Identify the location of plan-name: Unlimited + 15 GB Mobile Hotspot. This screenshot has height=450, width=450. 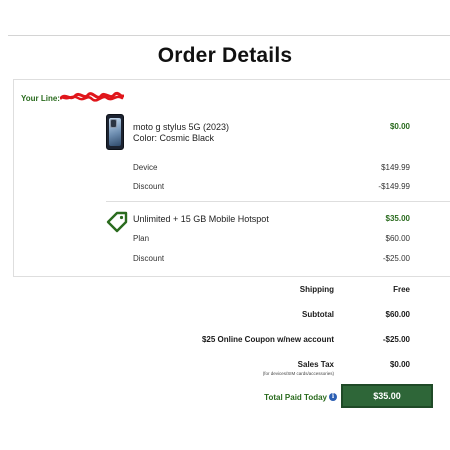
(201, 219).